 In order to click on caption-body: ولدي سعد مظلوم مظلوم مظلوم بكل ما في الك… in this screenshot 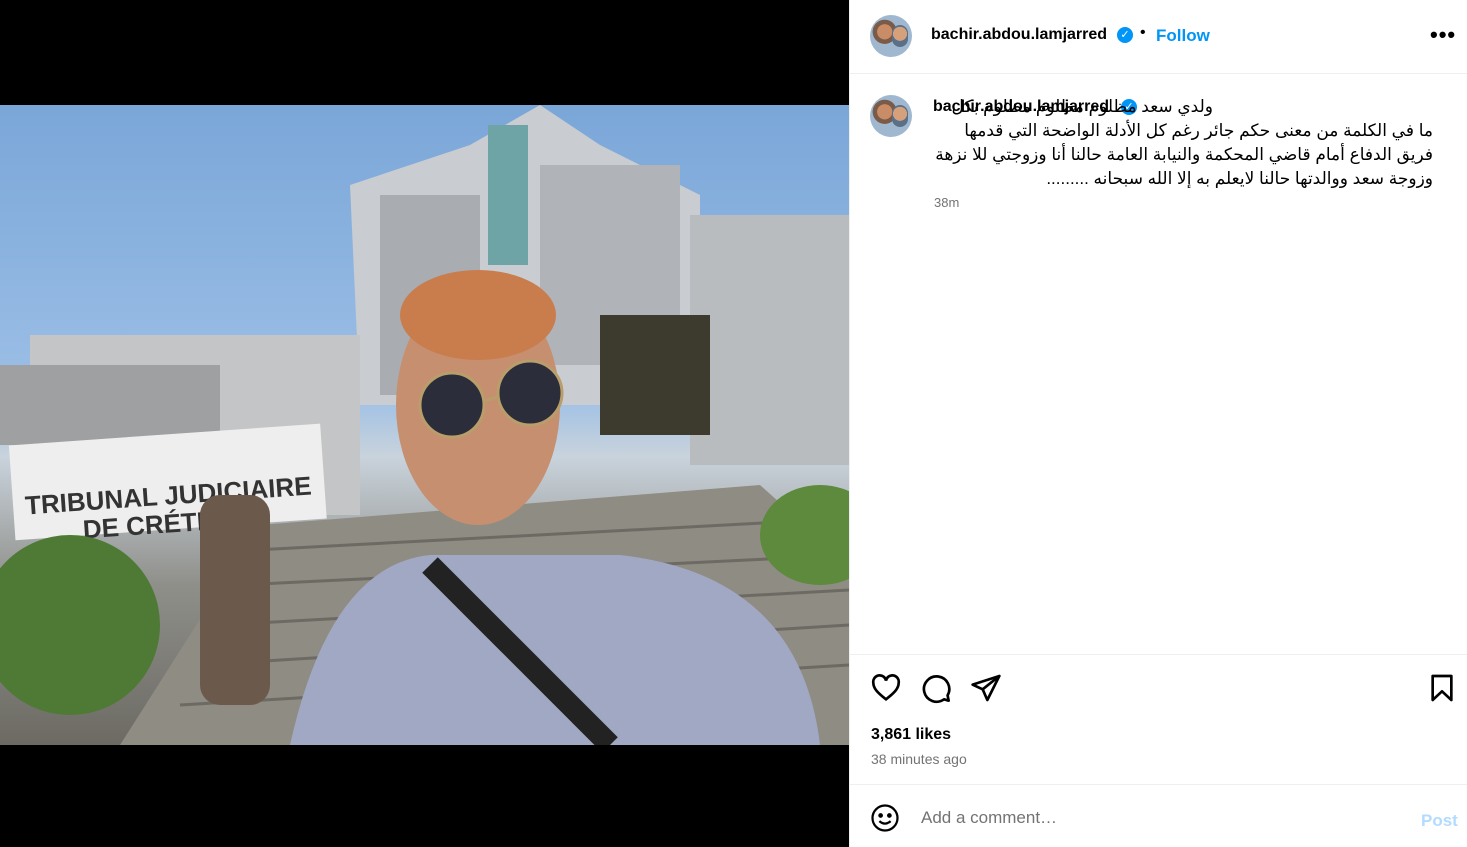, I will do `click(1184, 142)`.